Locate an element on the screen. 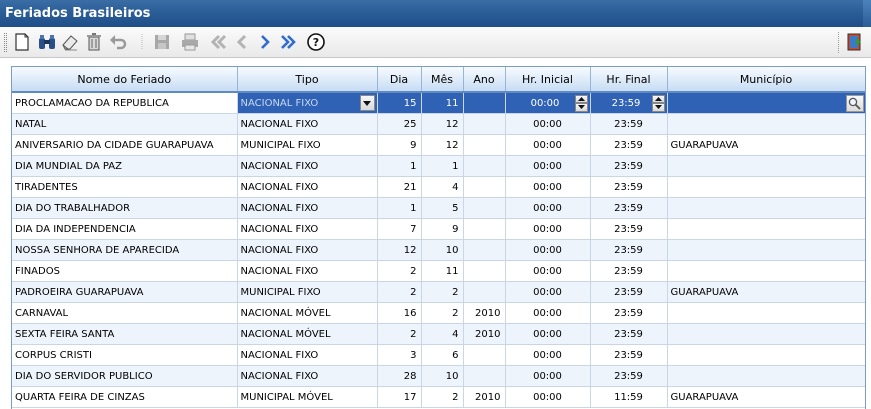 The image size is (871, 409). last-record-icon is located at coordinates (289, 42).